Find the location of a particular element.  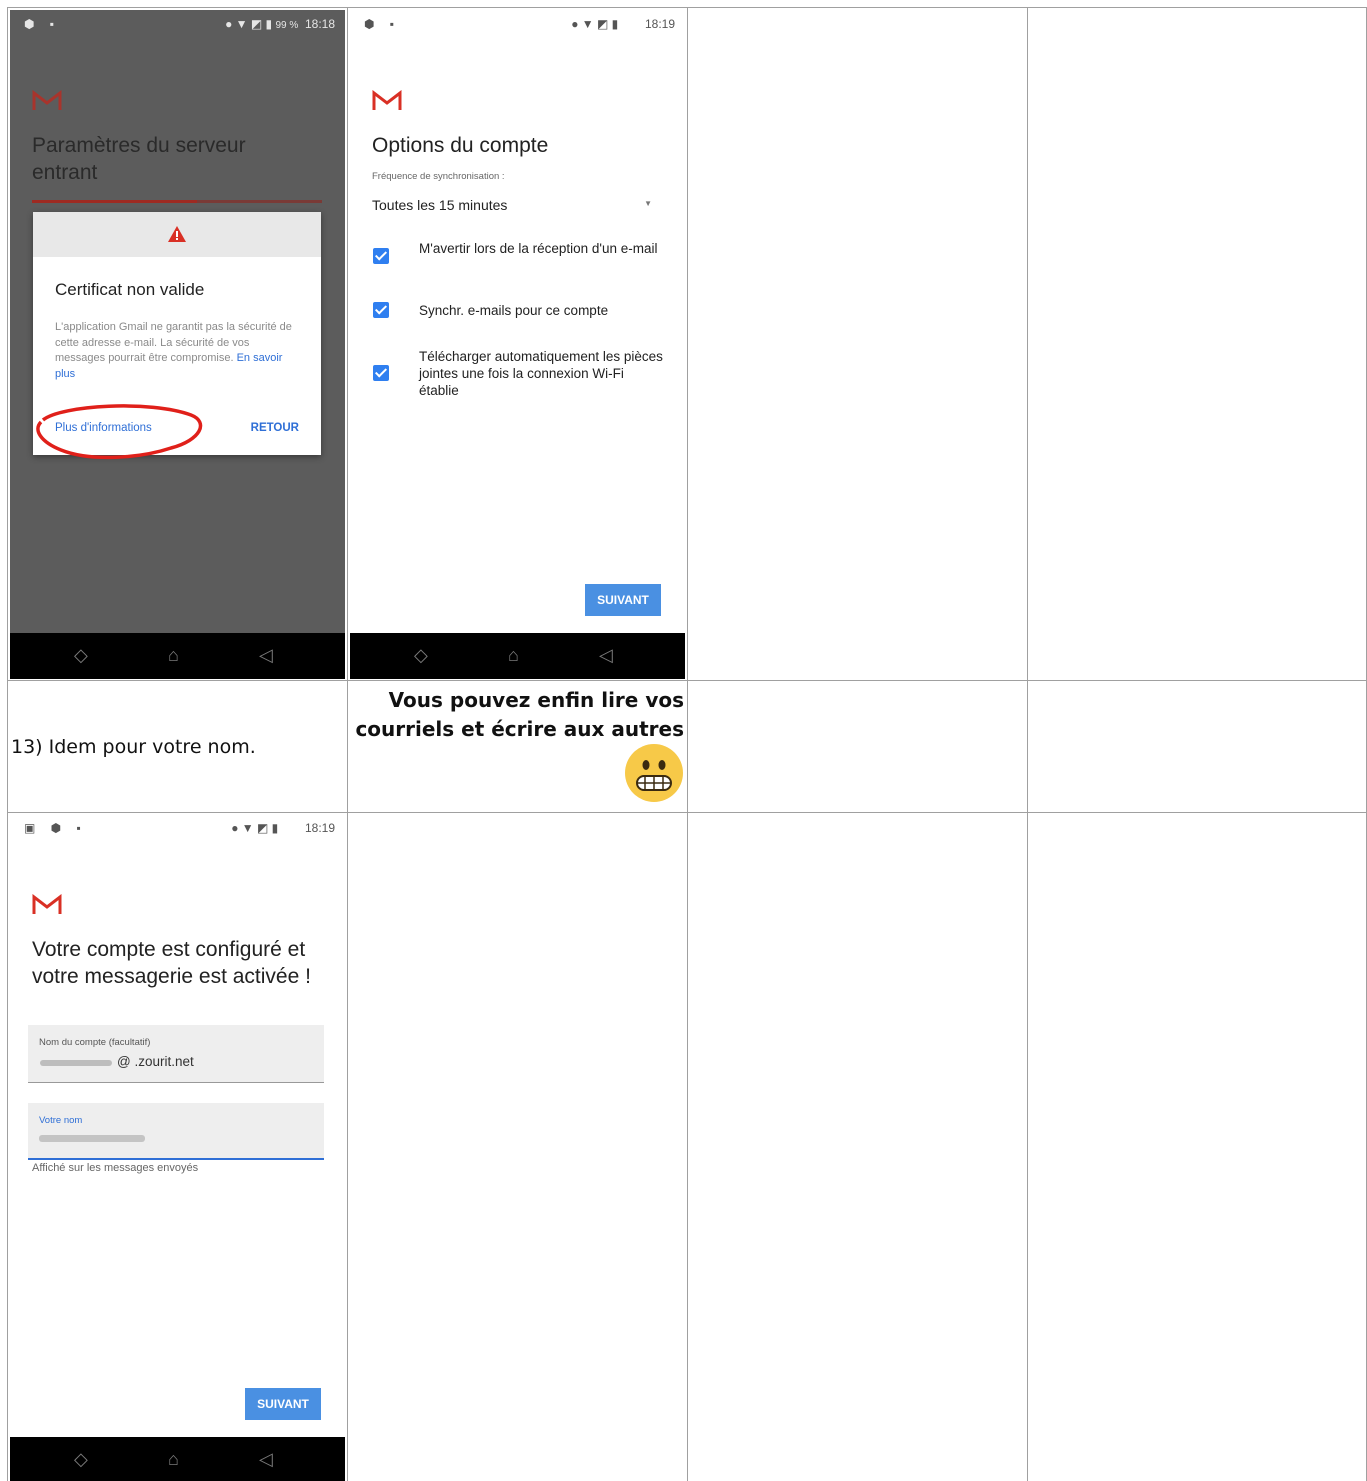

table-cell-r3c2 is located at coordinates (517, 1146).